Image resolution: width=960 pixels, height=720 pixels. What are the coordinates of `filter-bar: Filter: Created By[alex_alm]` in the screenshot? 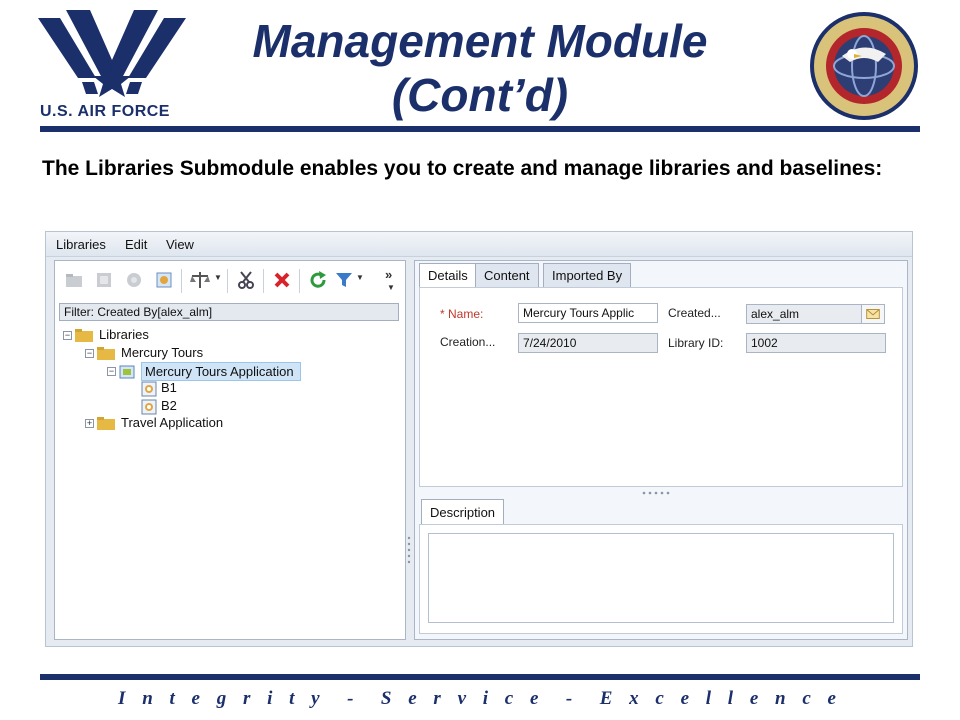 It's located at (229, 312).